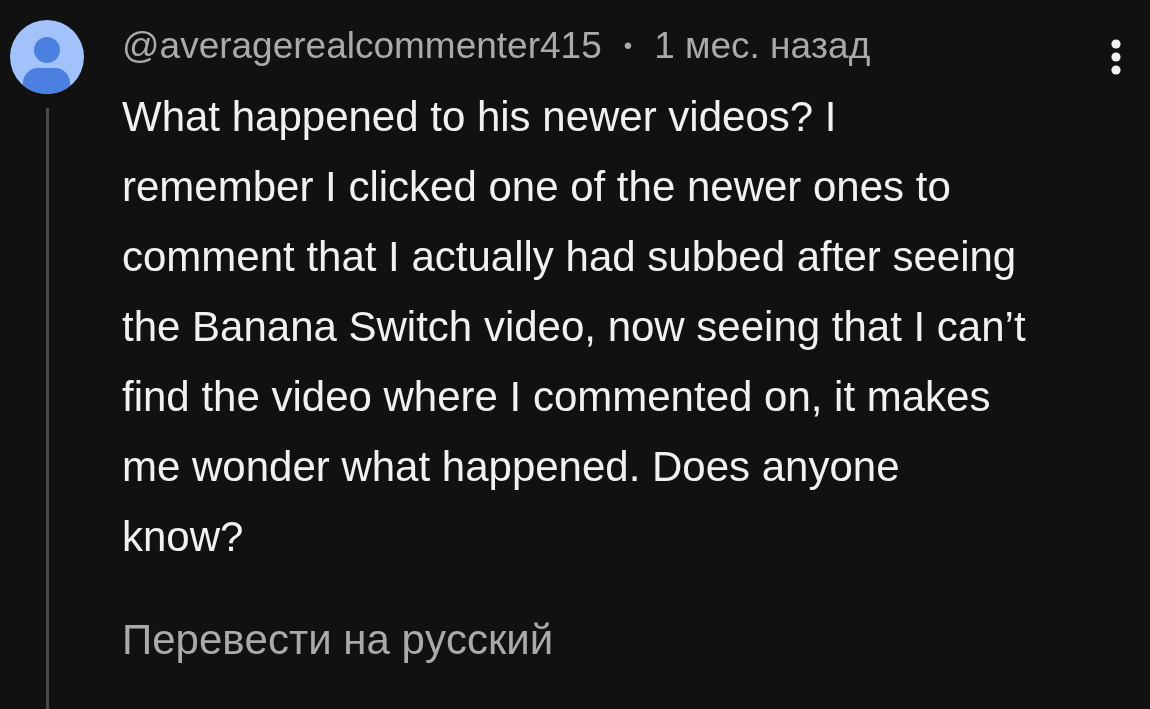  What do you see at coordinates (338, 640) in the screenshot?
I see `translate-link: Перевести на русский` at bounding box center [338, 640].